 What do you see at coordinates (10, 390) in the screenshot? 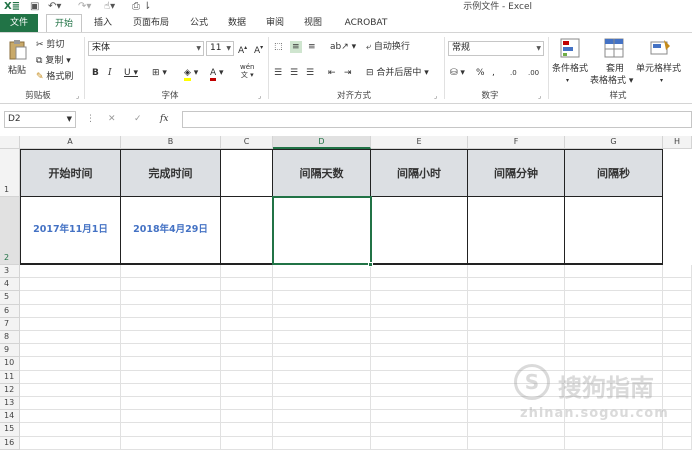
I see `row-header-12: 12` at bounding box center [10, 390].